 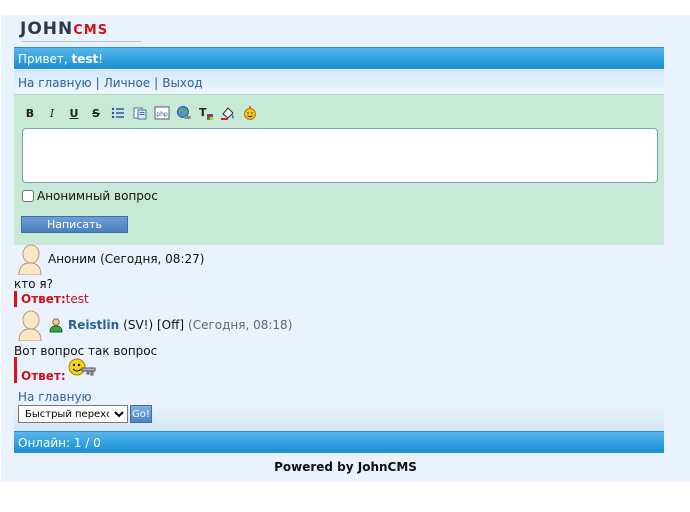 I want to click on post-text: кто я?, so click(x=33, y=284).